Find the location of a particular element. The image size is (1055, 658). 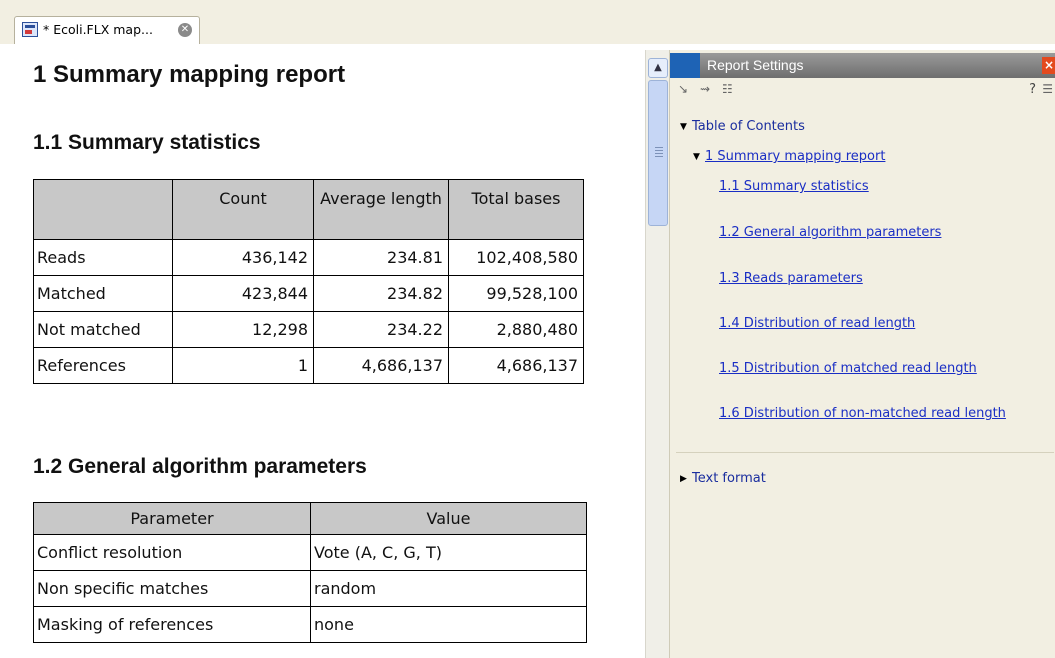

table-row: Reads 436,142 234.81 102,408,580 is located at coordinates (308, 257).